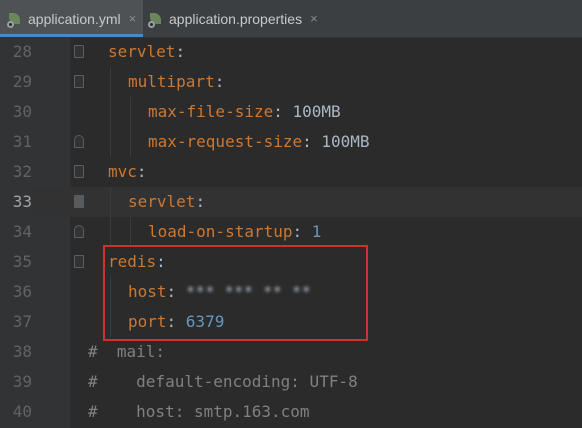 This screenshot has width=582, height=428. I want to click on code-line-current: 33 servlet:, so click(291, 202).